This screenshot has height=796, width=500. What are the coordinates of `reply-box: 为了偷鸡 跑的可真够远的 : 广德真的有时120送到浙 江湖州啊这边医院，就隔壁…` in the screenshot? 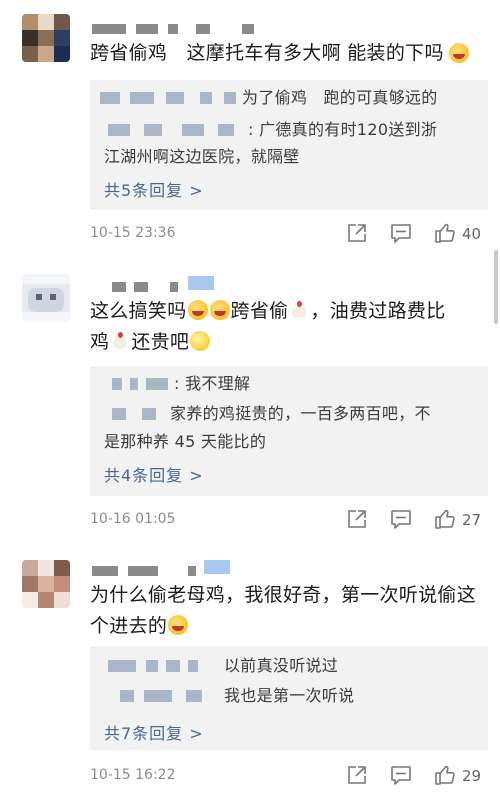 It's located at (289, 145).